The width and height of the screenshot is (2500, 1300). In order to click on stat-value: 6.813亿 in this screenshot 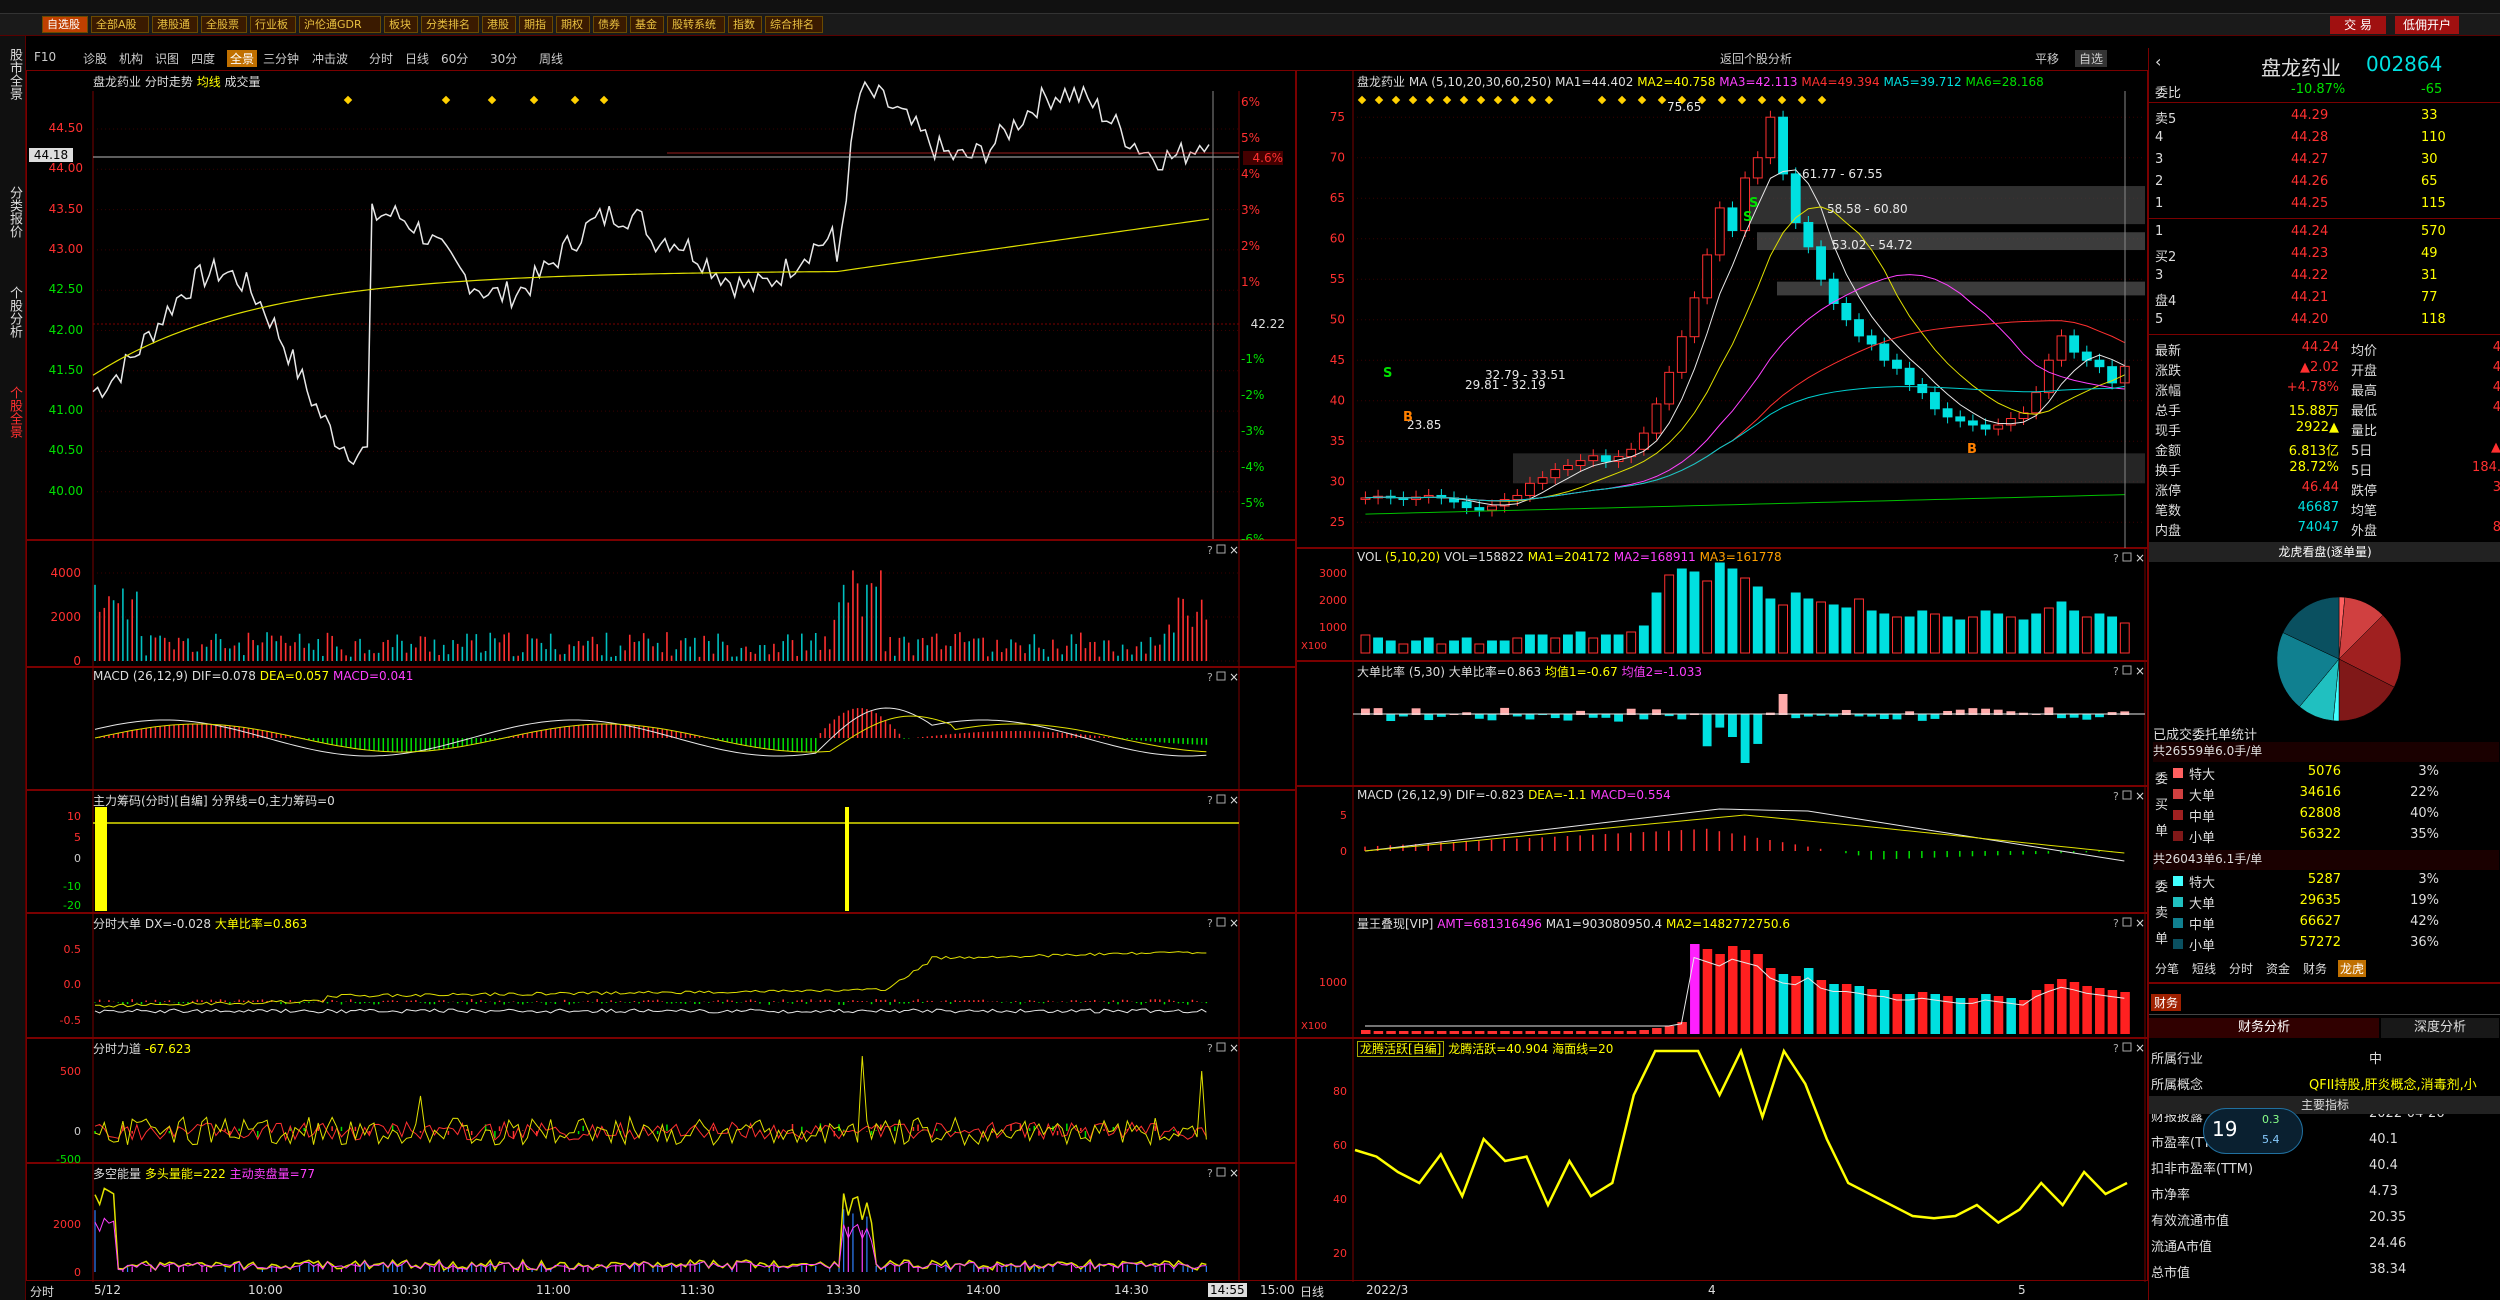, I will do `click(2313, 451)`.